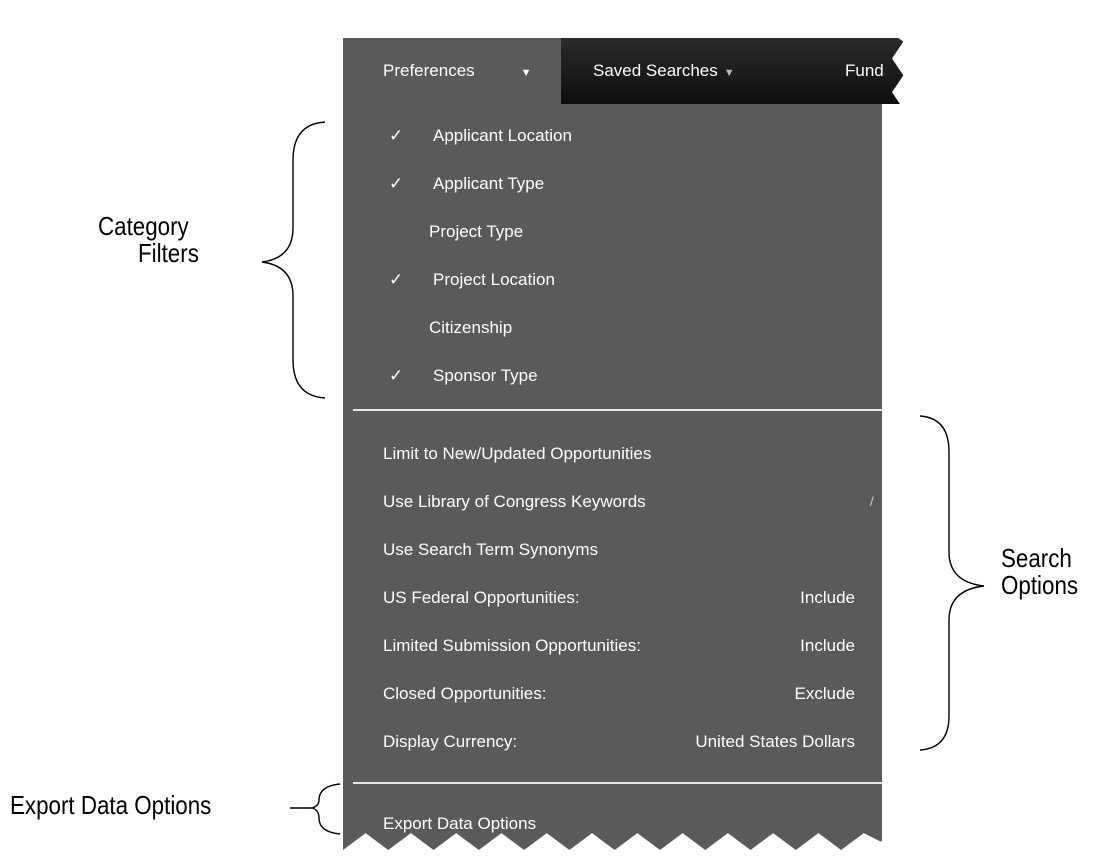 Image resolution: width=1111 pixels, height=862 pixels. What do you see at coordinates (491, 549) in the screenshot?
I see `option-label: Use Search Term Synonyms` at bounding box center [491, 549].